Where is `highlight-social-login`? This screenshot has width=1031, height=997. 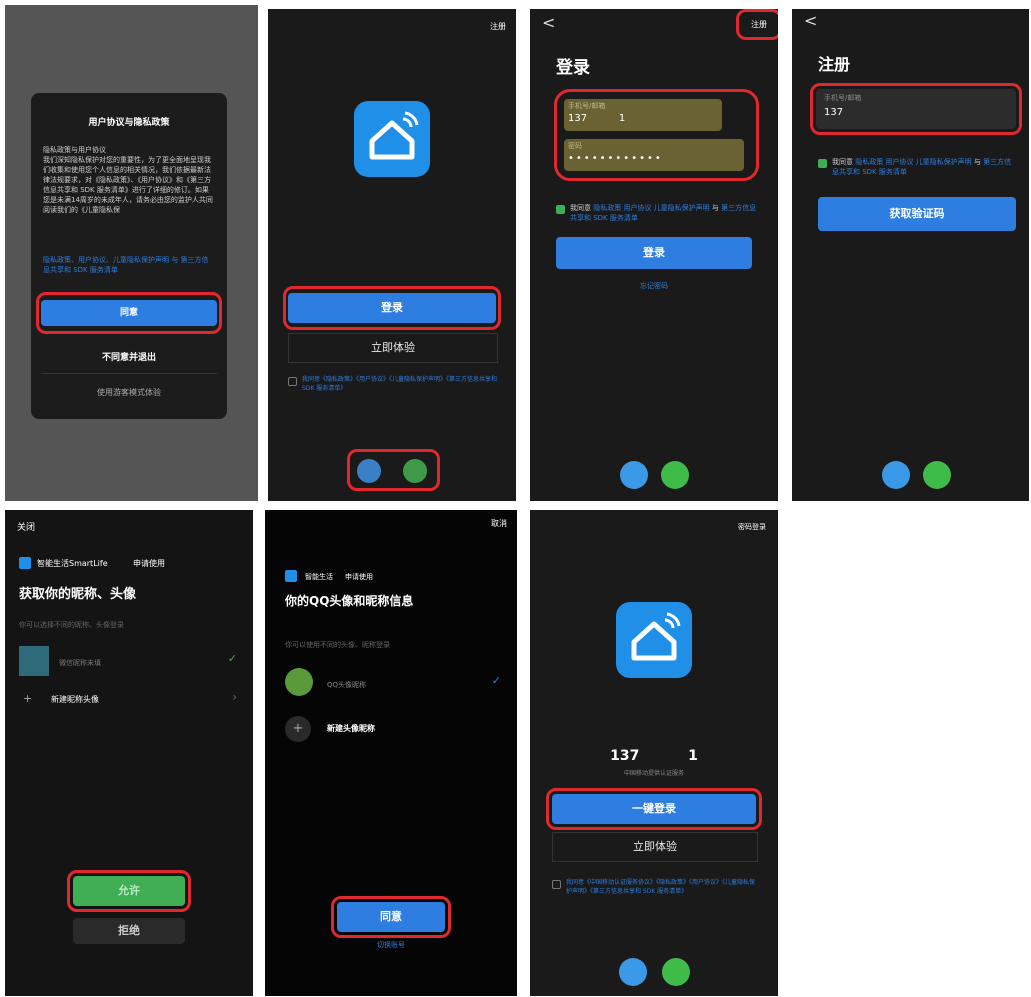
highlight-social-login is located at coordinates (393, 470).